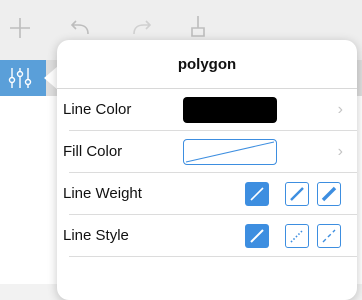  I want to click on properties-button, so click(23, 78).